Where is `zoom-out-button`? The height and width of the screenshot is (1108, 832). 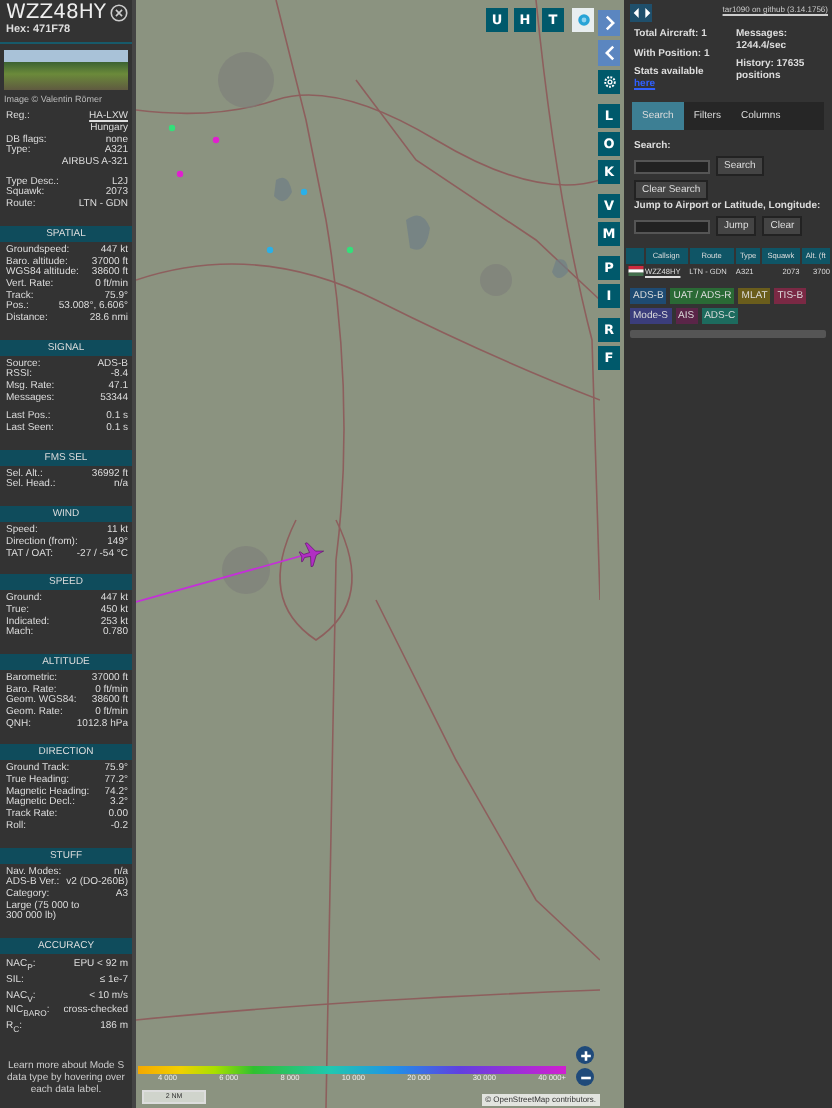 zoom-out-button is located at coordinates (585, 1077).